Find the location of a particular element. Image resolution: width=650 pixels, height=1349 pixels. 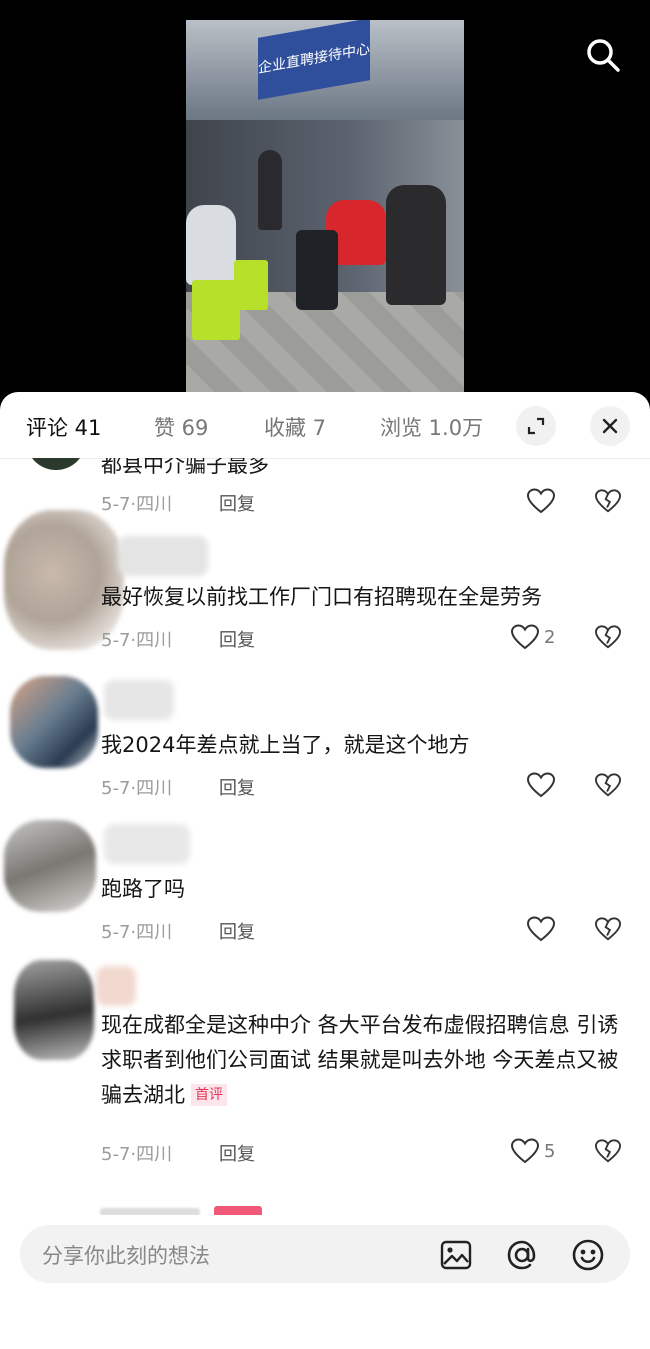

expand-button is located at coordinates (536, 426).